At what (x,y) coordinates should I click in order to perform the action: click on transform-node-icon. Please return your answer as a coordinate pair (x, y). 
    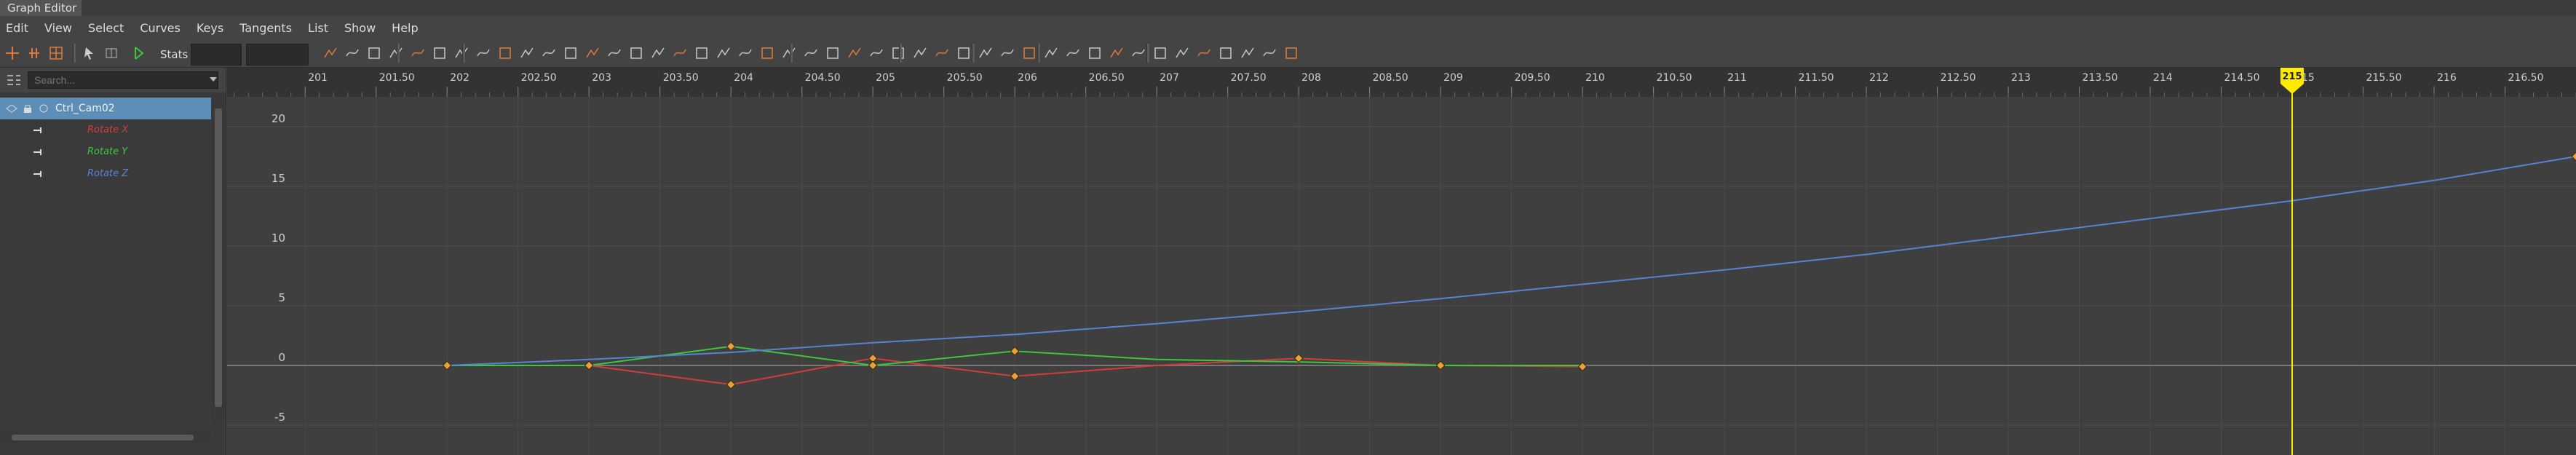
    Looking at the image, I should click on (43, 108).